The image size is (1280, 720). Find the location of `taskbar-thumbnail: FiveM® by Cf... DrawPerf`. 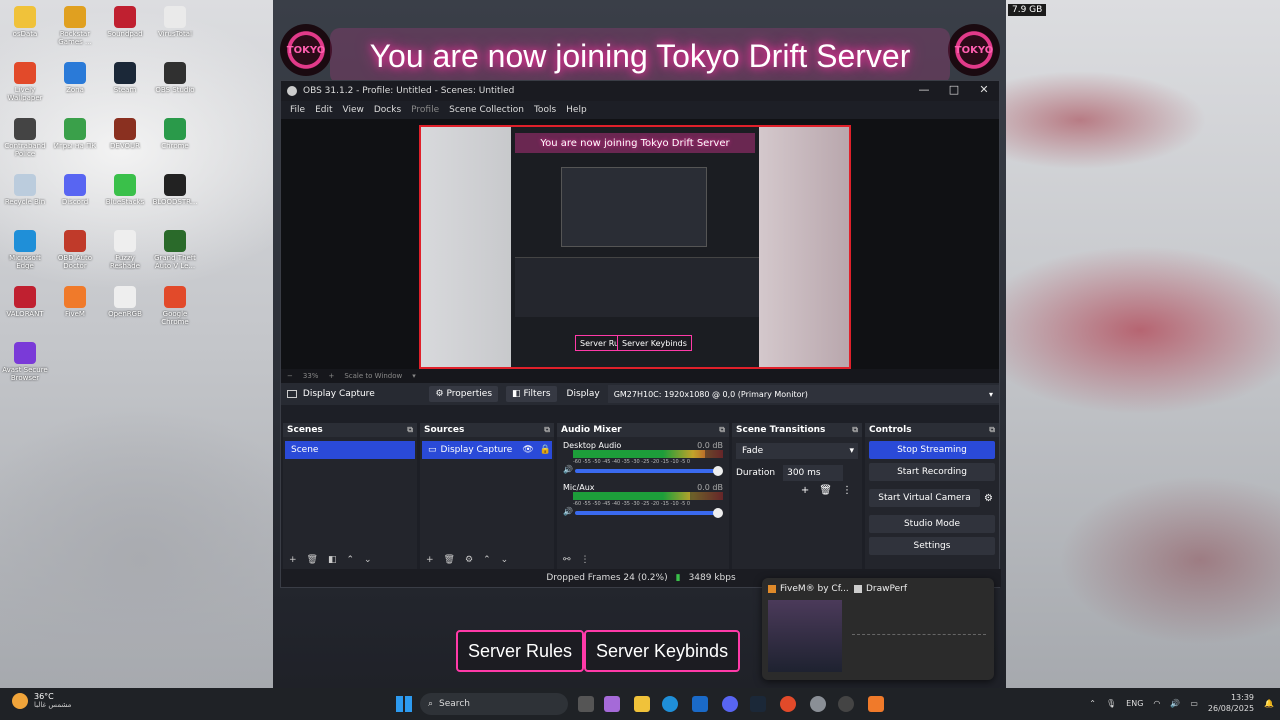

taskbar-thumbnail: FiveM® by Cf... DrawPerf is located at coordinates (878, 629).